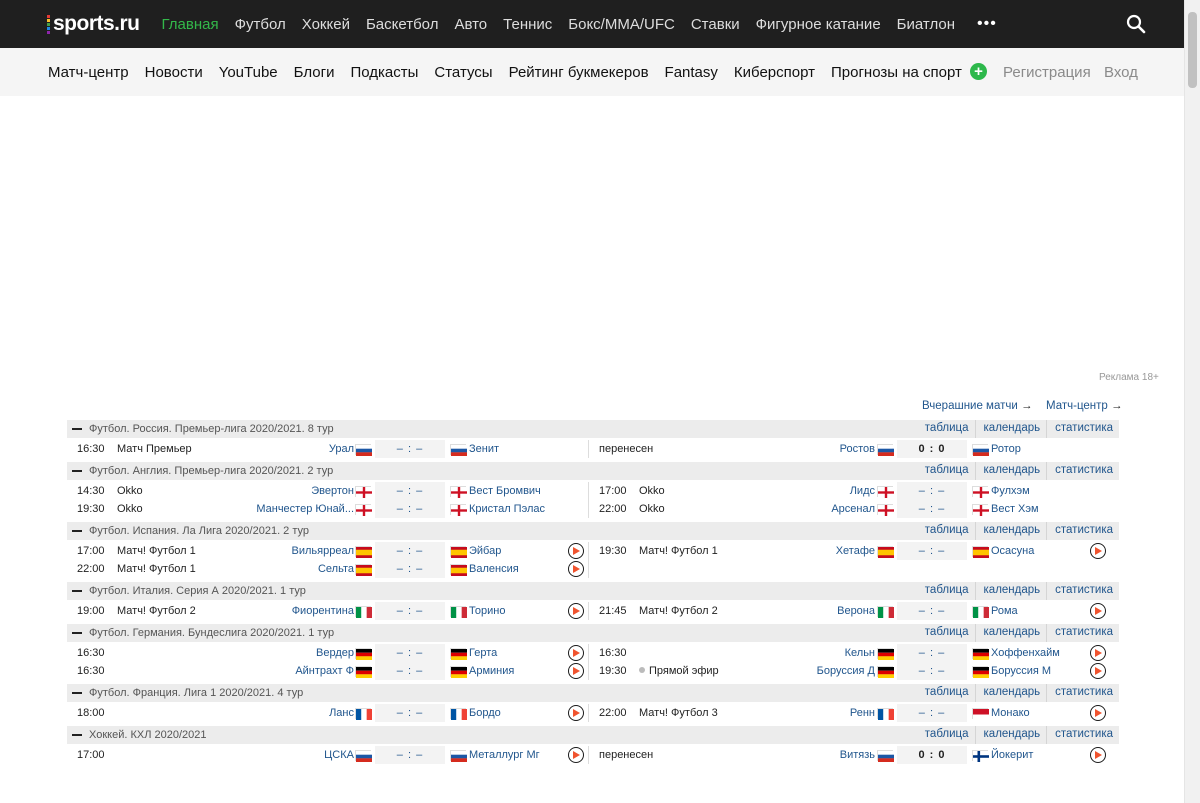 Image resolution: width=1200 pixels, height=803 pixels. What do you see at coordinates (174, 72) in the screenshot?
I see `subnav-item: Новости` at bounding box center [174, 72].